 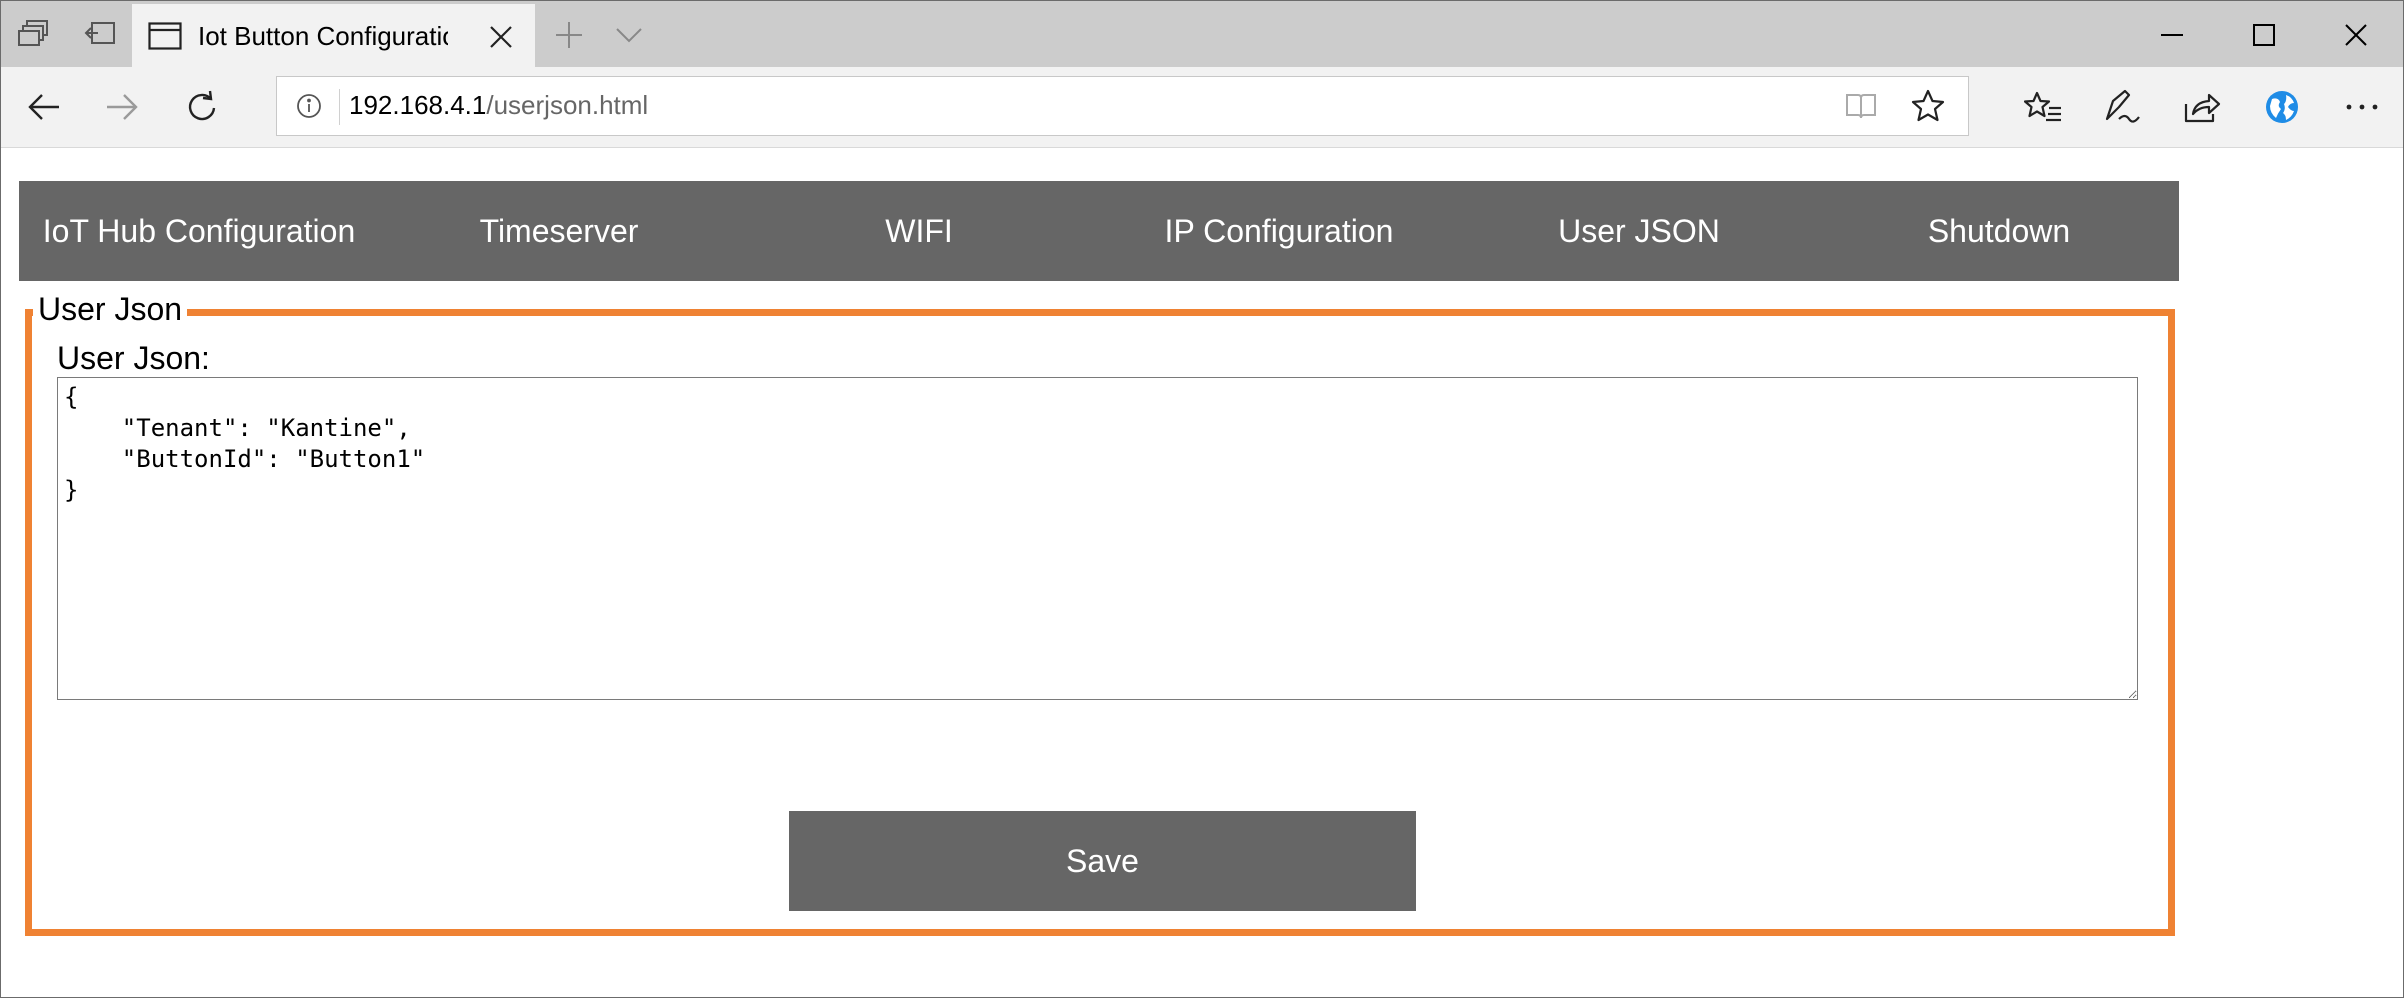 I want to click on minimize-icon, so click(x=2172, y=35).